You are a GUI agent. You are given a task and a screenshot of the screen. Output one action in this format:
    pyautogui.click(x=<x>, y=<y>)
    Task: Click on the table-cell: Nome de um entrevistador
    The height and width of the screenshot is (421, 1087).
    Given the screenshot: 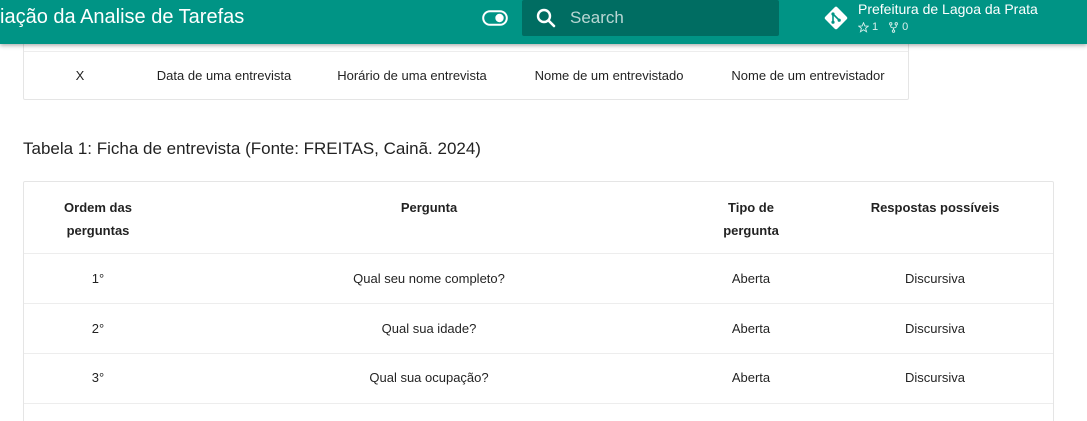 What is the action you would take?
    pyautogui.click(x=808, y=75)
    